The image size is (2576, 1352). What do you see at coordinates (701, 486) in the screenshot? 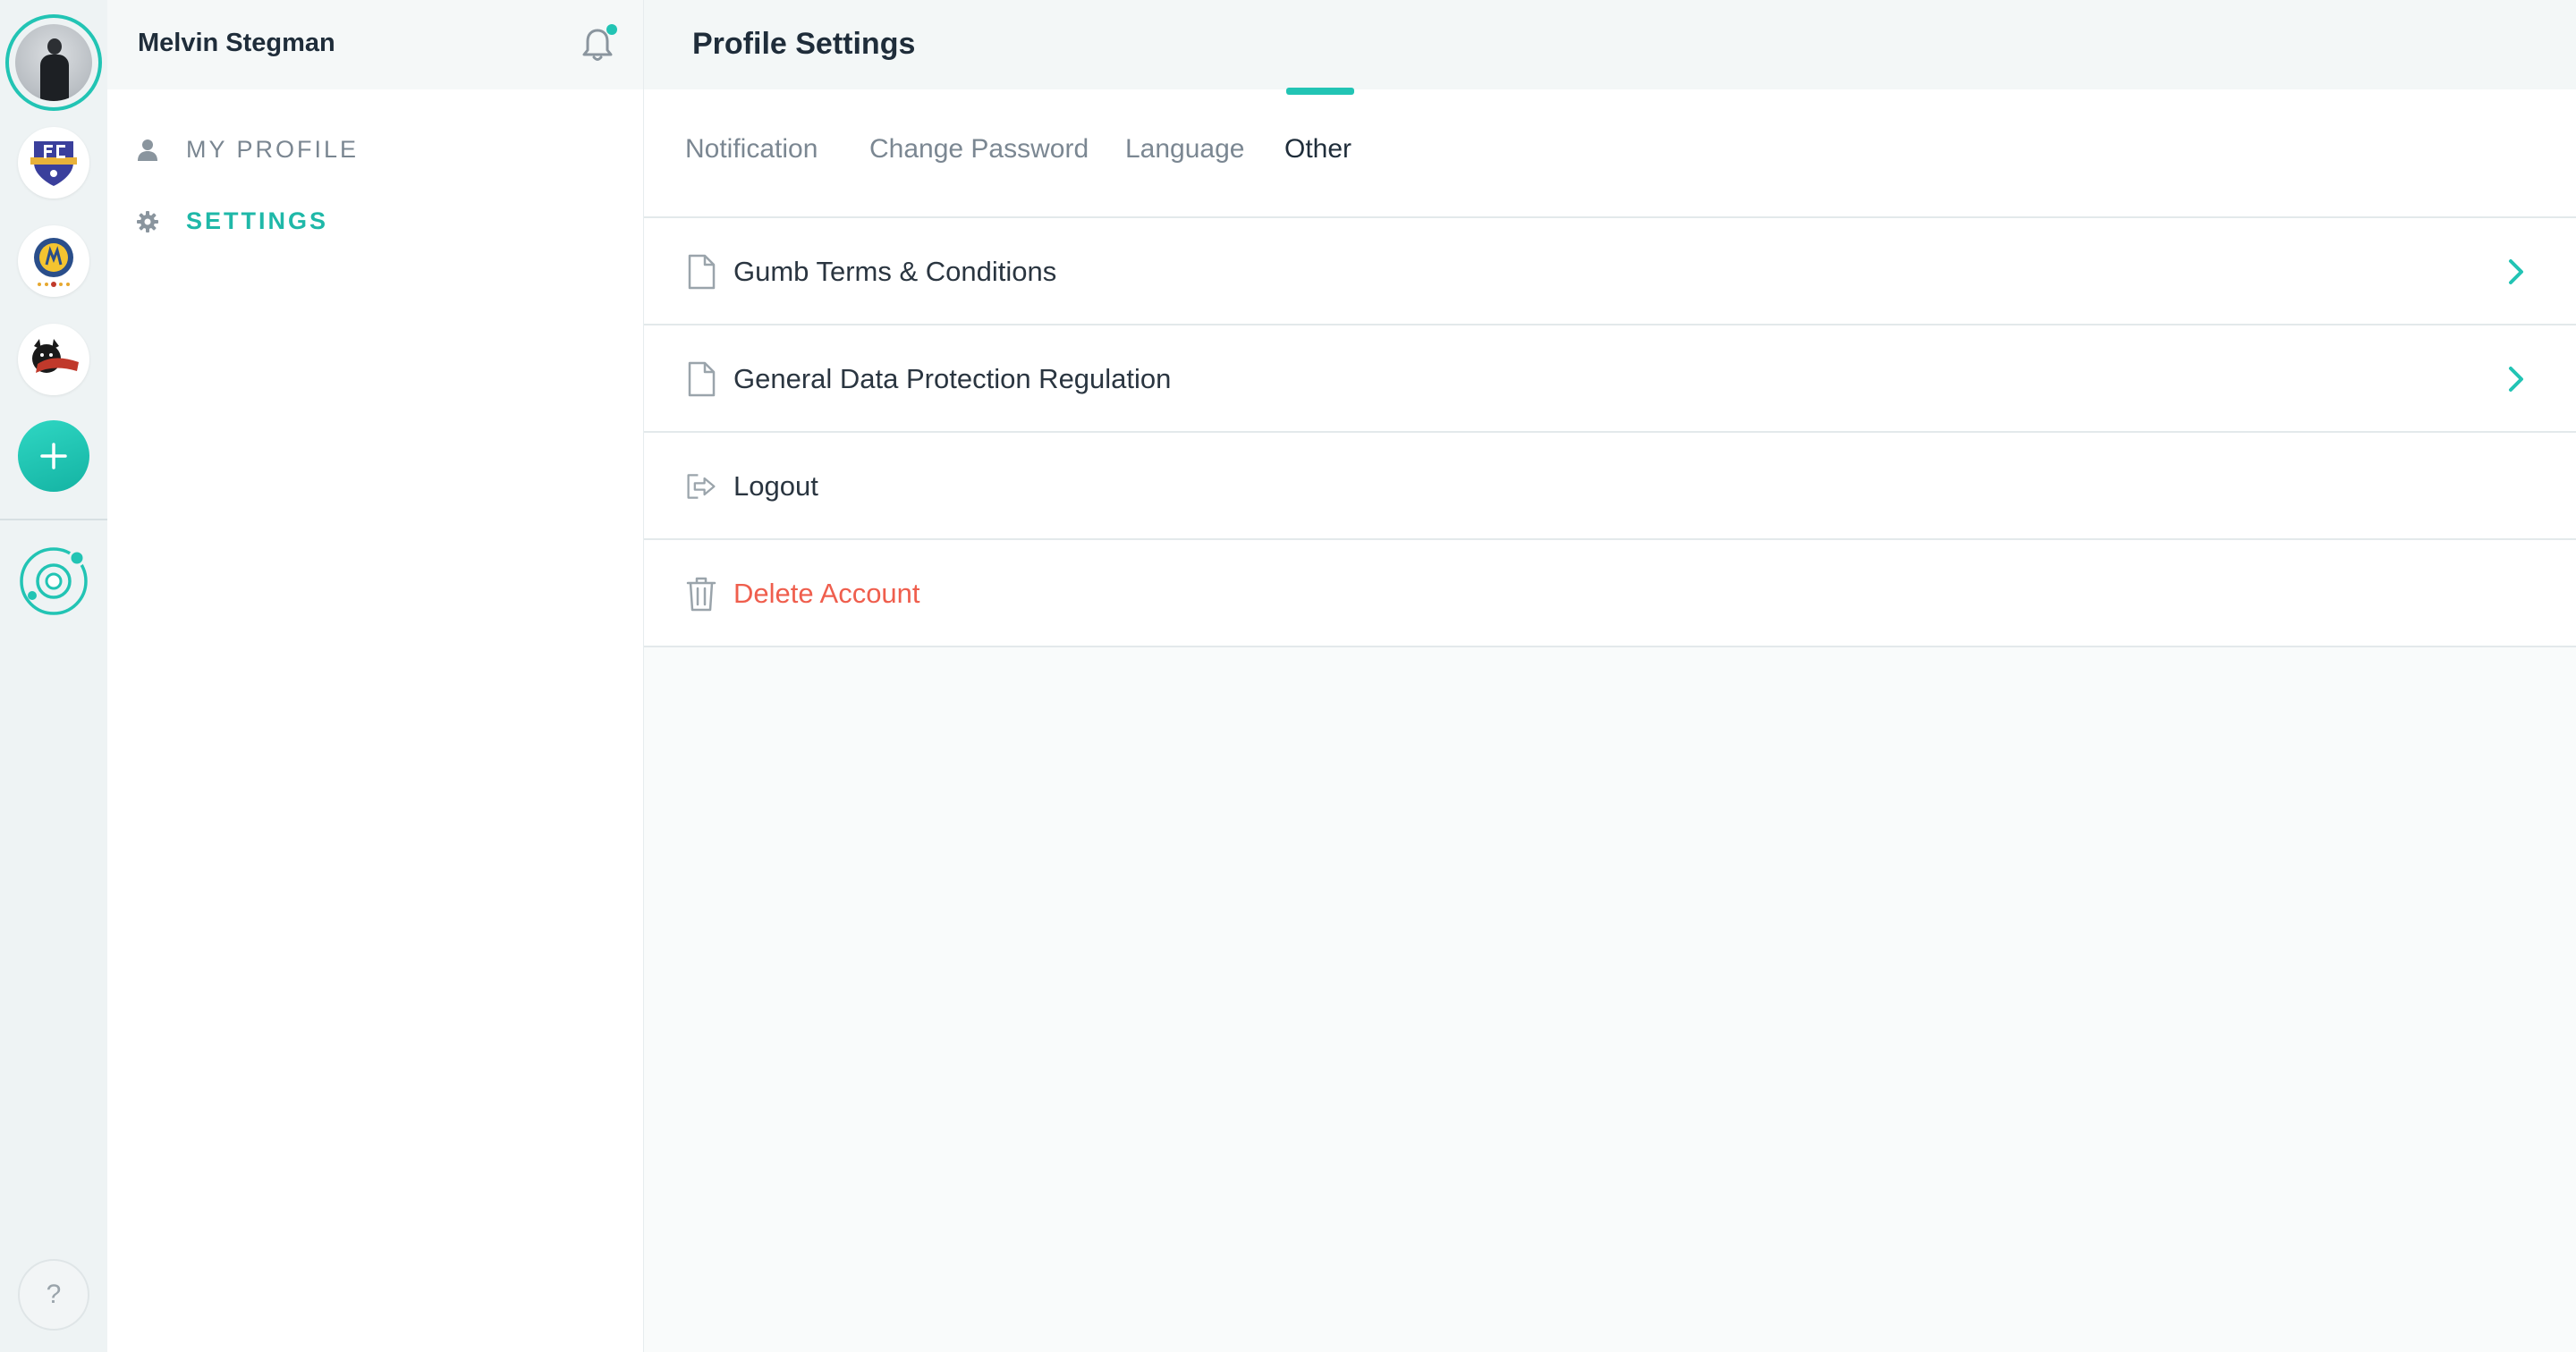
I see `logout-icon` at bounding box center [701, 486].